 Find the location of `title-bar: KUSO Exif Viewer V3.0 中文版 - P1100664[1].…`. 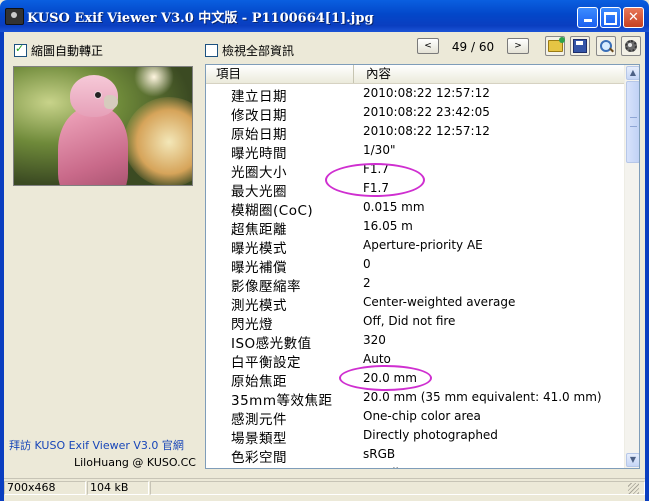

title-bar: KUSO Exif Viewer V3.0 中文版 - P1100664[1].… is located at coordinates (324, 16).